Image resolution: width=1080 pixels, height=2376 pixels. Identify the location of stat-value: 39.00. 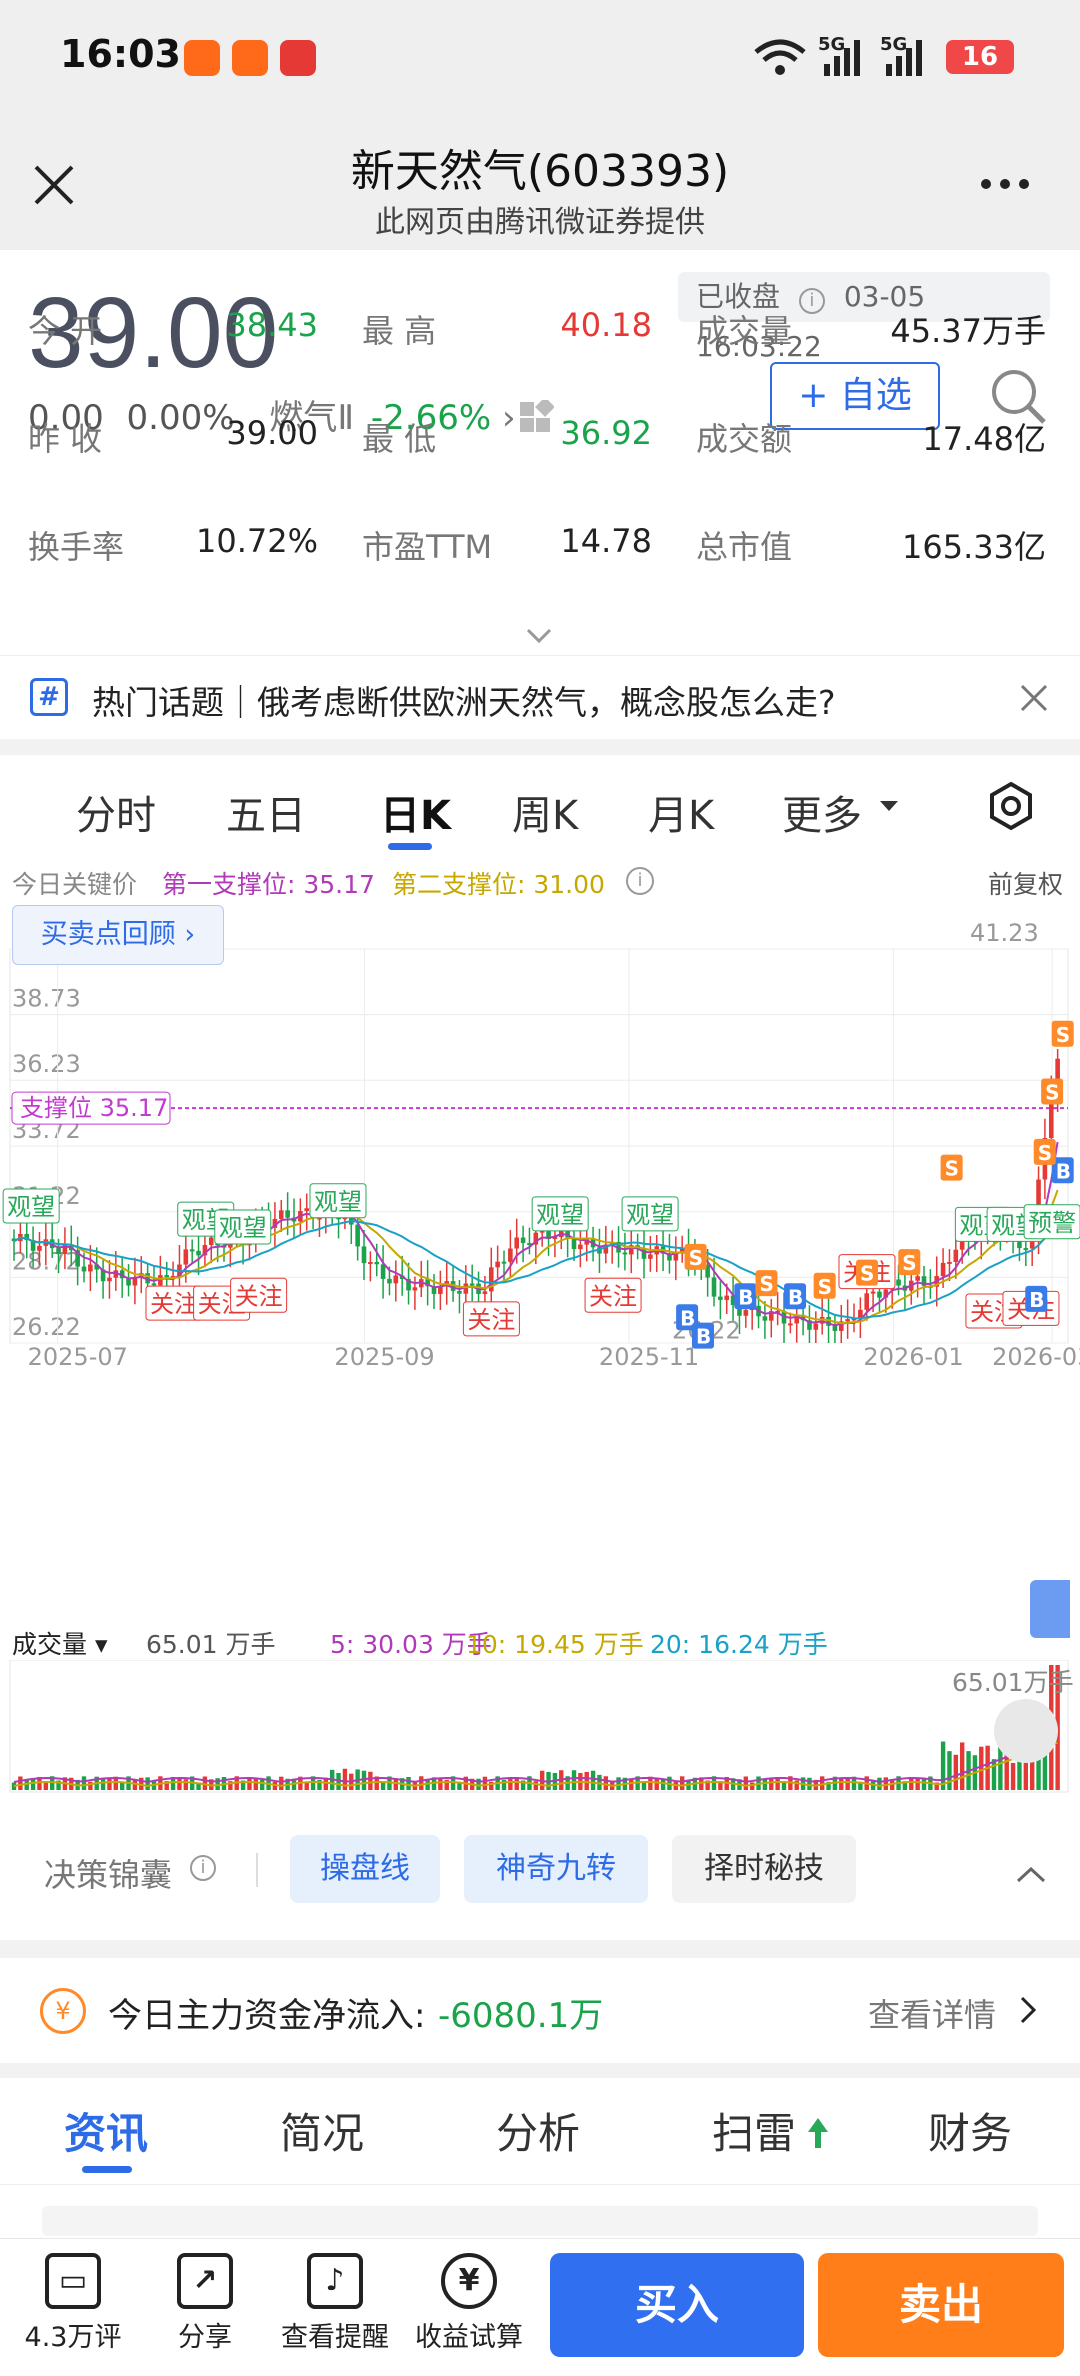
(272, 433).